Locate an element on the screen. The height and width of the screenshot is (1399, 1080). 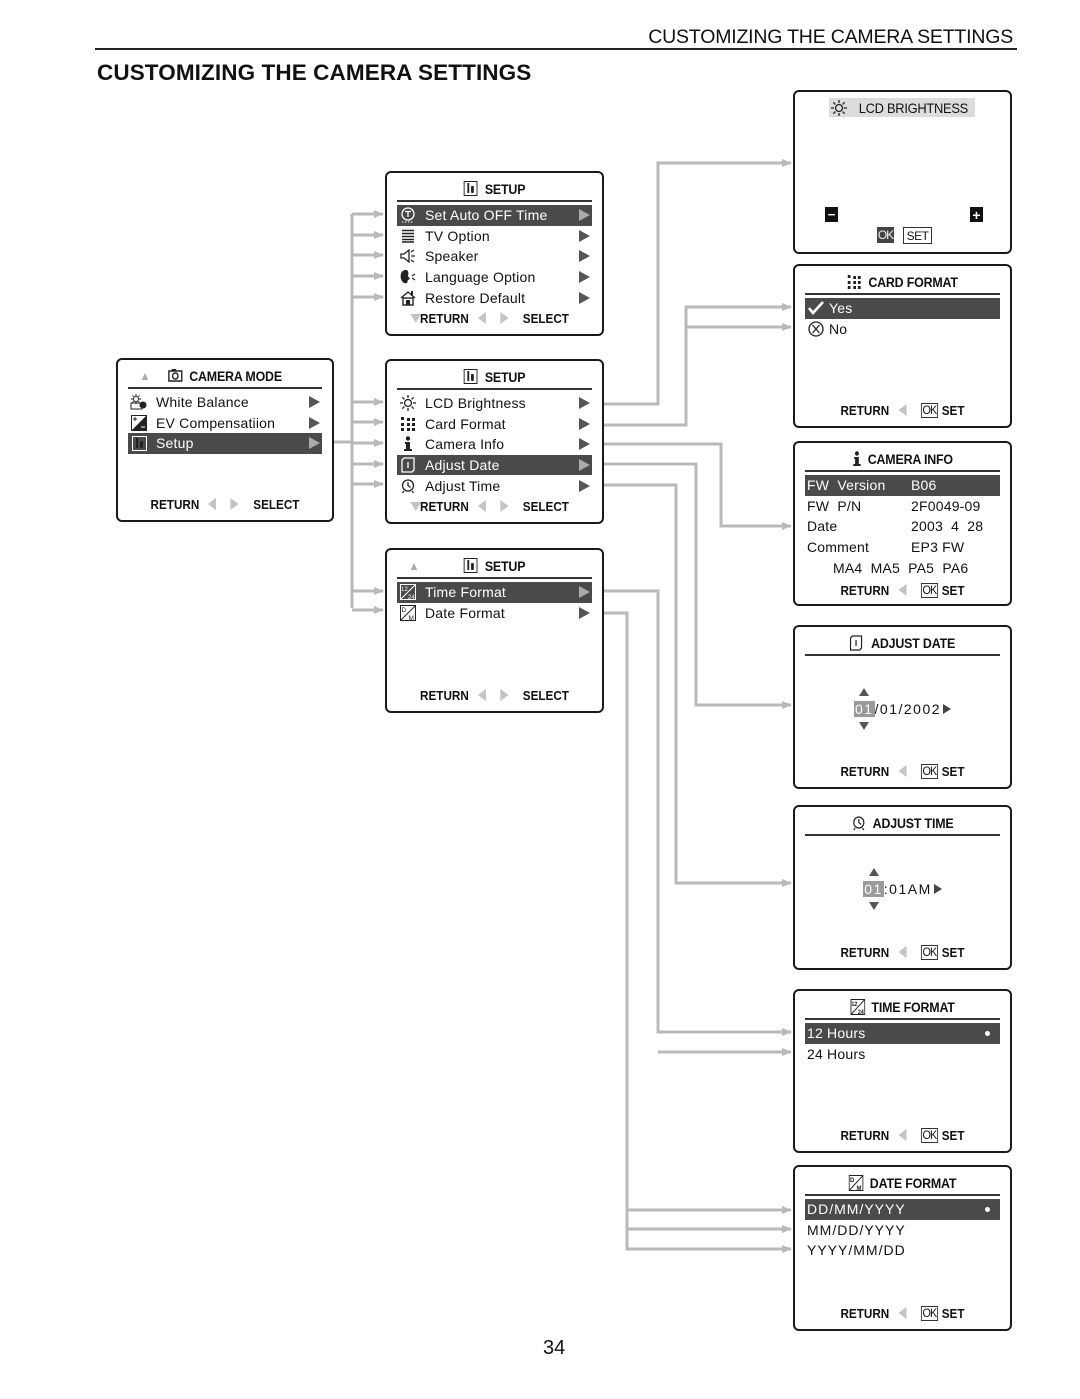
menu-item-setup: Setup is located at coordinates (225, 443).